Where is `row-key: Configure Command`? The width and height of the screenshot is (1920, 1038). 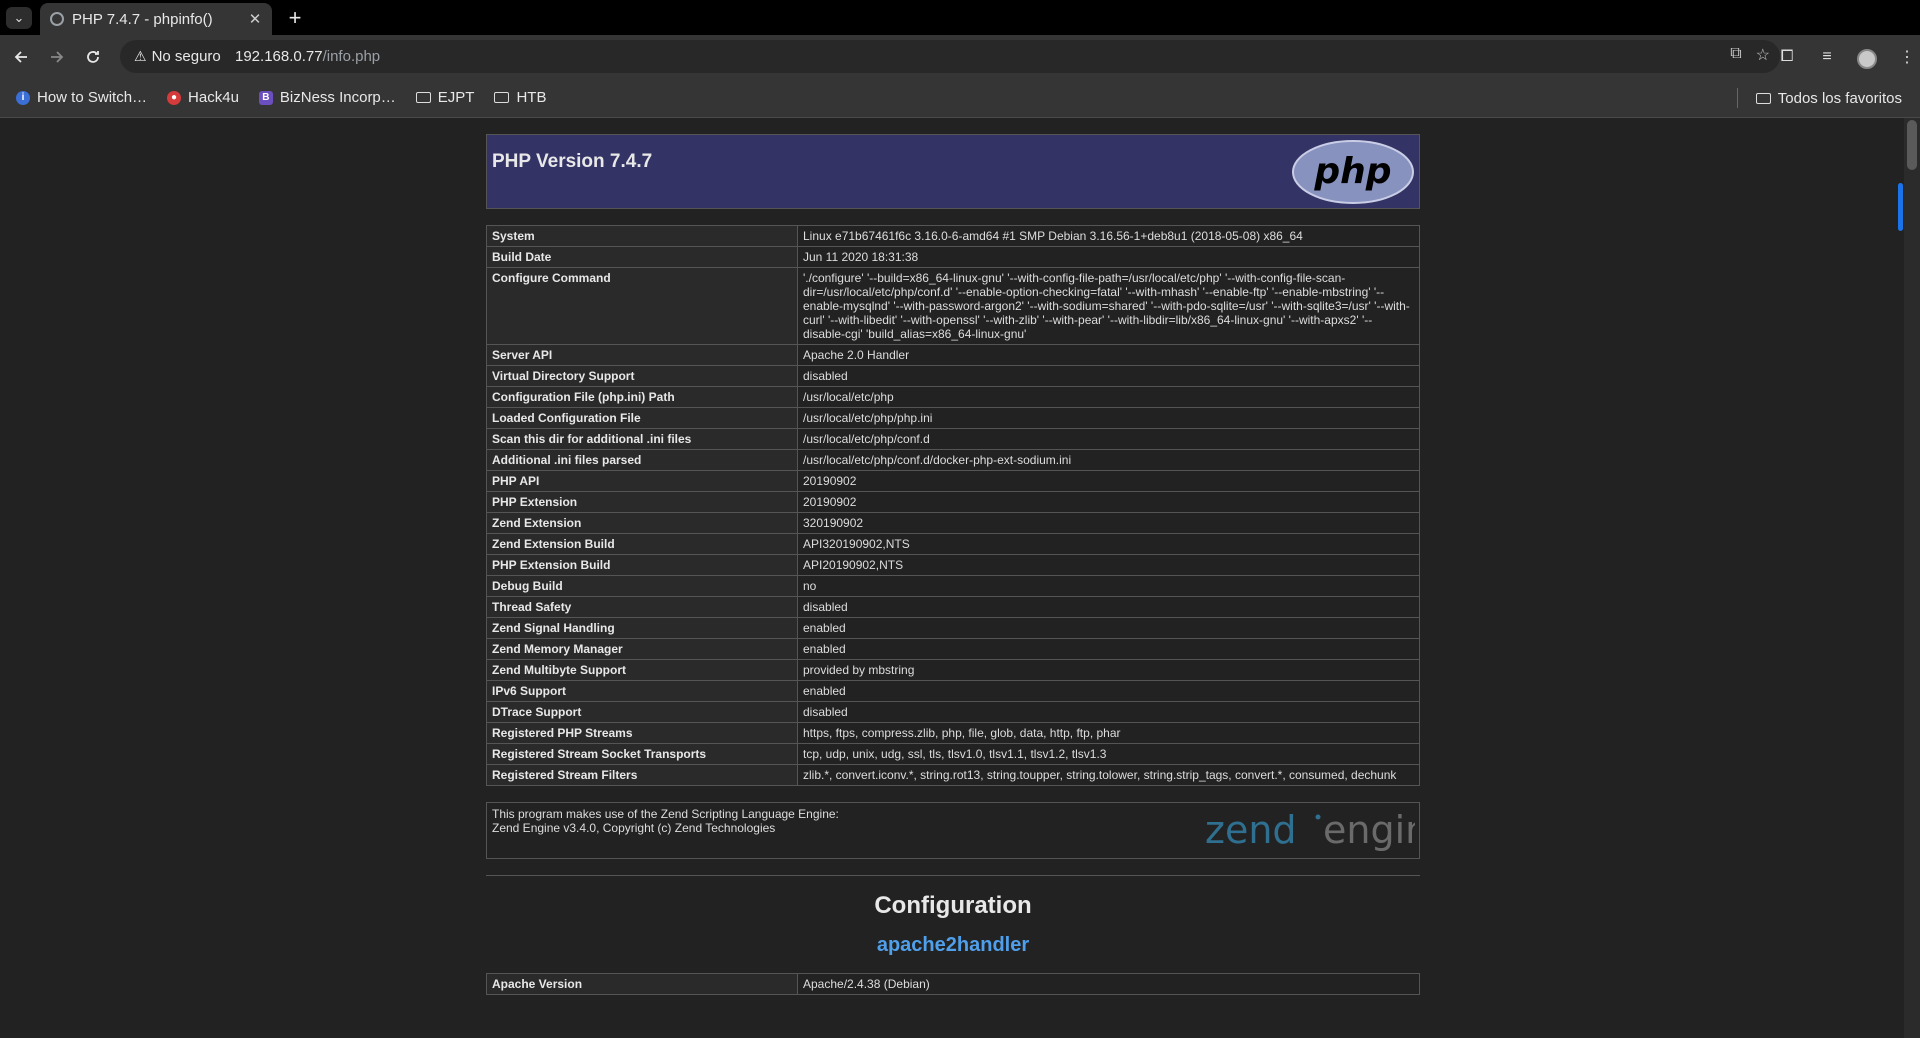 row-key: Configure Command is located at coordinates (642, 306).